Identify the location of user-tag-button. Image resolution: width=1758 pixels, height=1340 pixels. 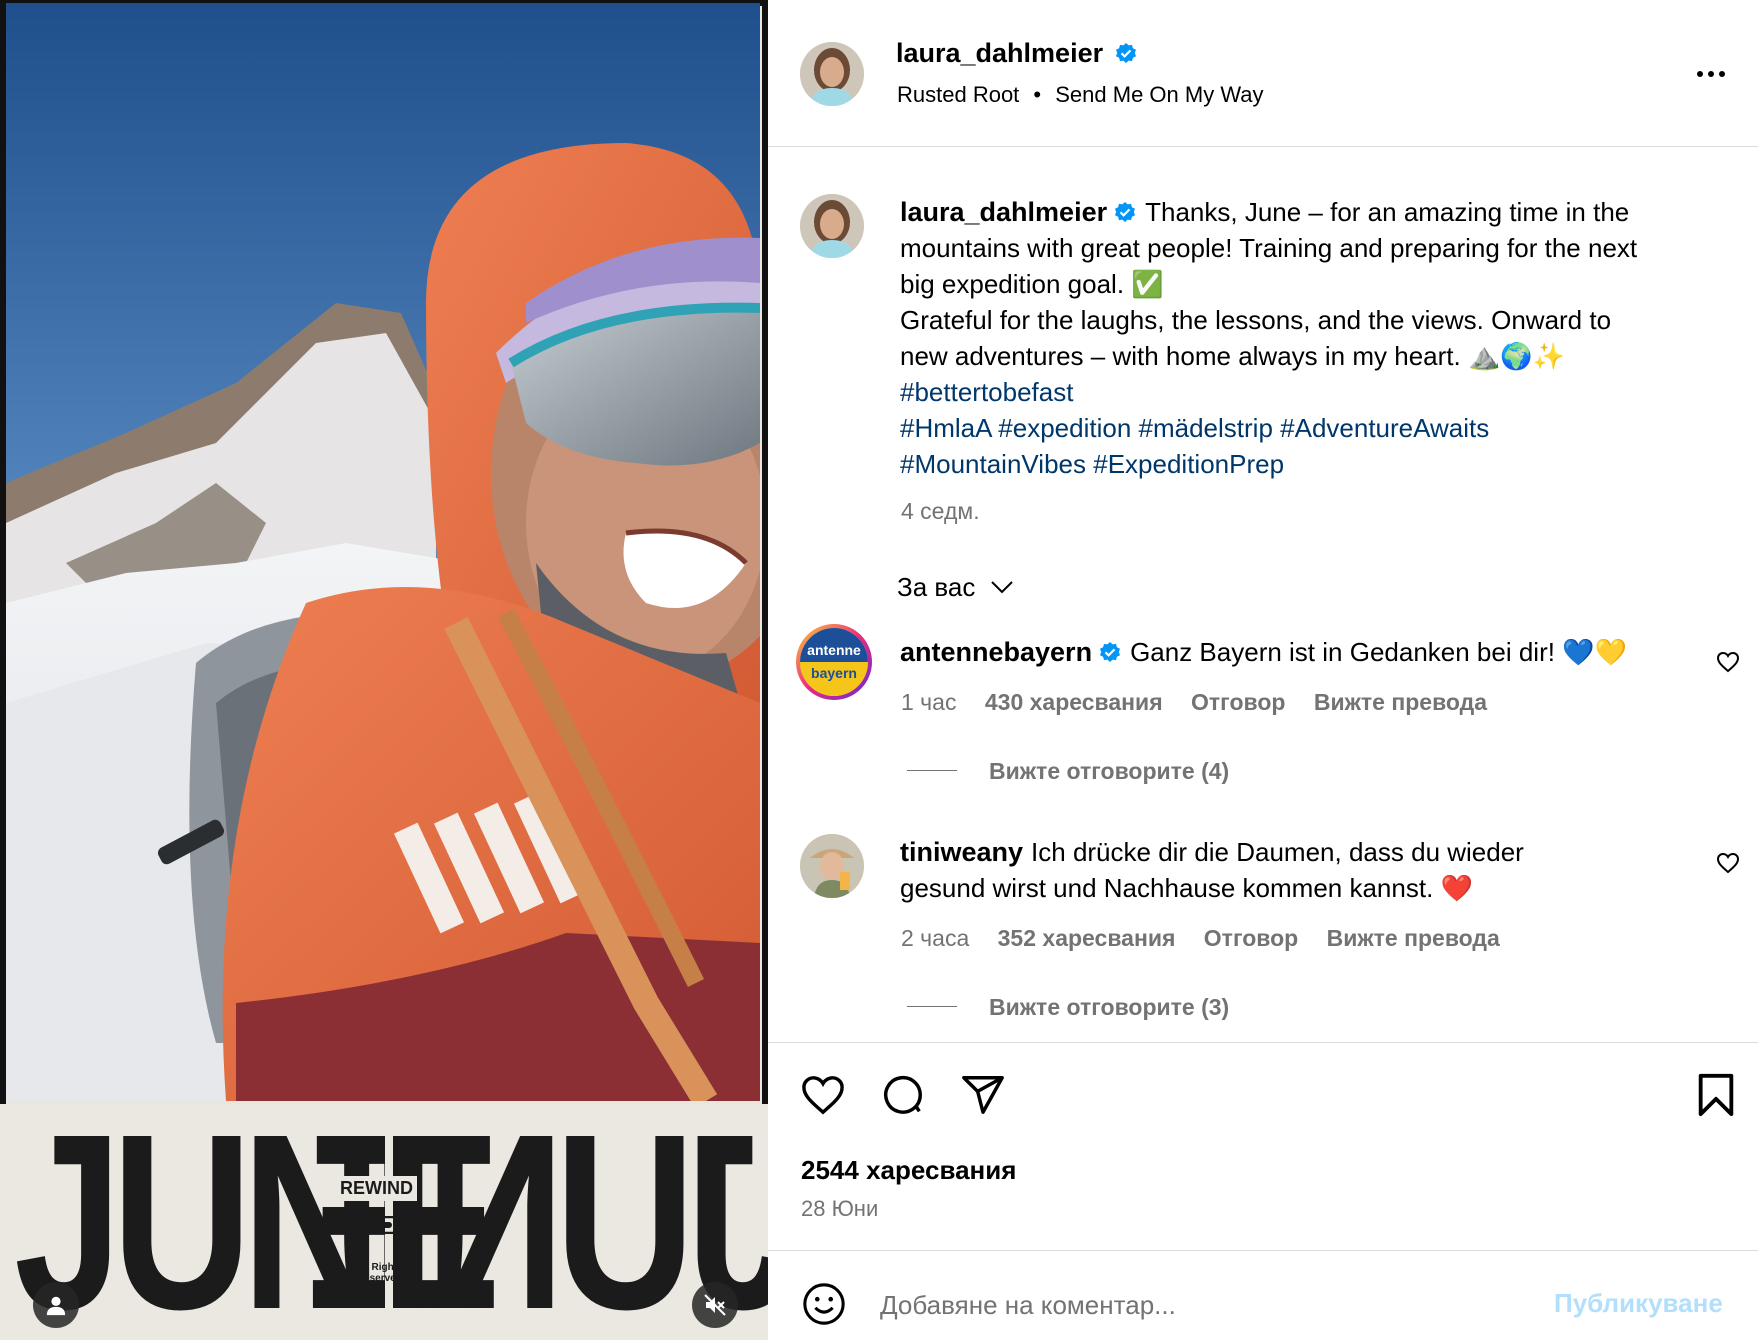
(56, 1305).